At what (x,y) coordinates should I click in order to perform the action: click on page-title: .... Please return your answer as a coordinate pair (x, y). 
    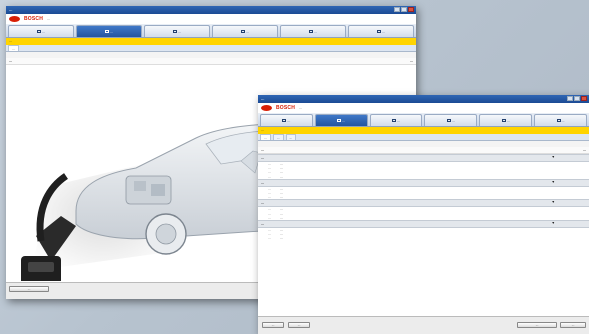
    Looking at the image, I should click on (10, 61).